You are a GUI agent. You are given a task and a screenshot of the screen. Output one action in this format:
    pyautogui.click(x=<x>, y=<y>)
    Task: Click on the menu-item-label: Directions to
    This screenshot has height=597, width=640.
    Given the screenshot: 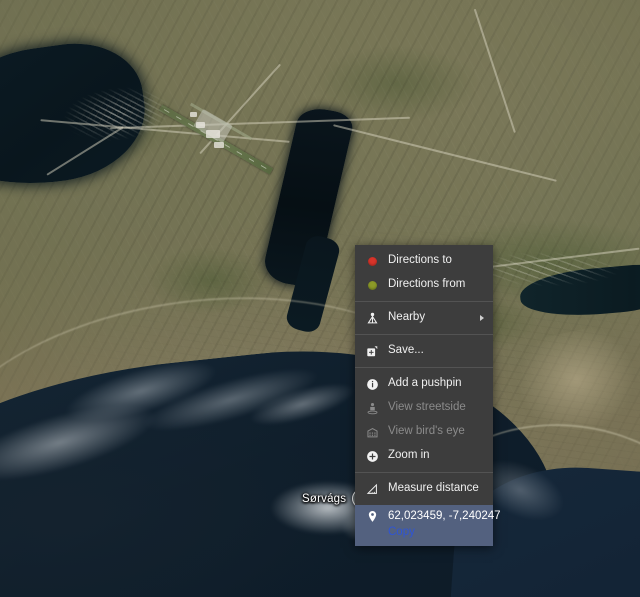 What is the action you would take?
    pyautogui.click(x=420, y=260)
    